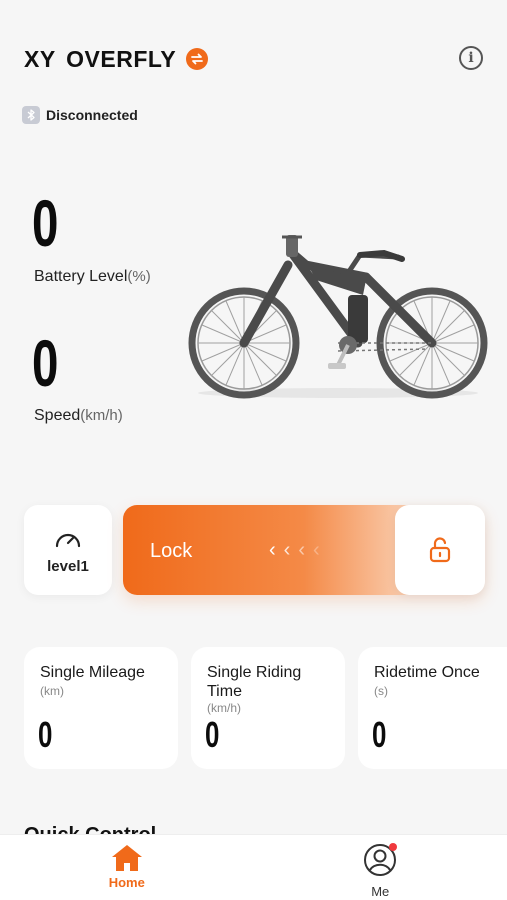 The width and height of the screenshot is (507, 900). Describe the element at coordinates (254, 682) in the screenshot. I see `metric-title: Single Riding Time` at that location.